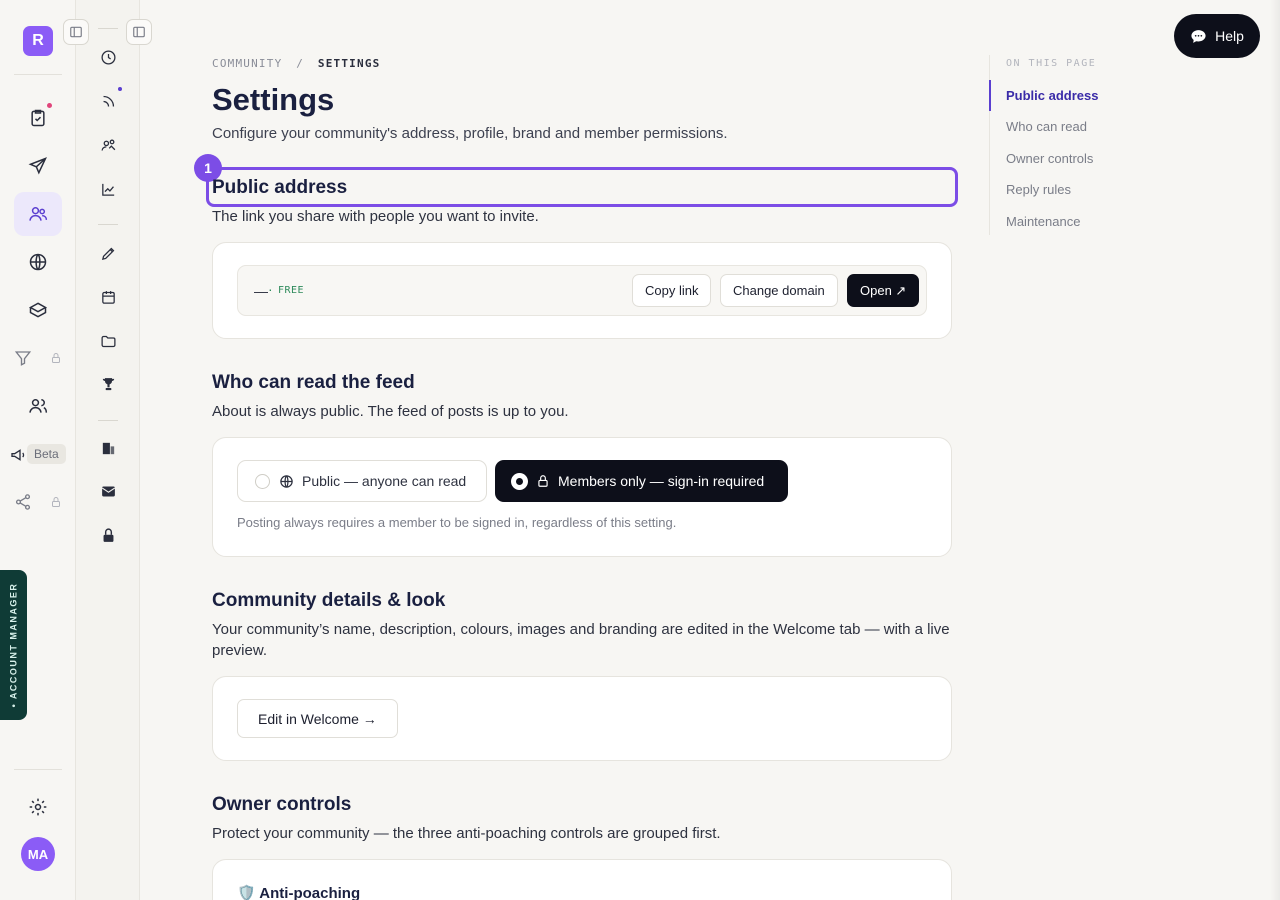 The image size is (1280, 900). I want to click on primary-sidebar: R Beta MA, so click(38, 450).